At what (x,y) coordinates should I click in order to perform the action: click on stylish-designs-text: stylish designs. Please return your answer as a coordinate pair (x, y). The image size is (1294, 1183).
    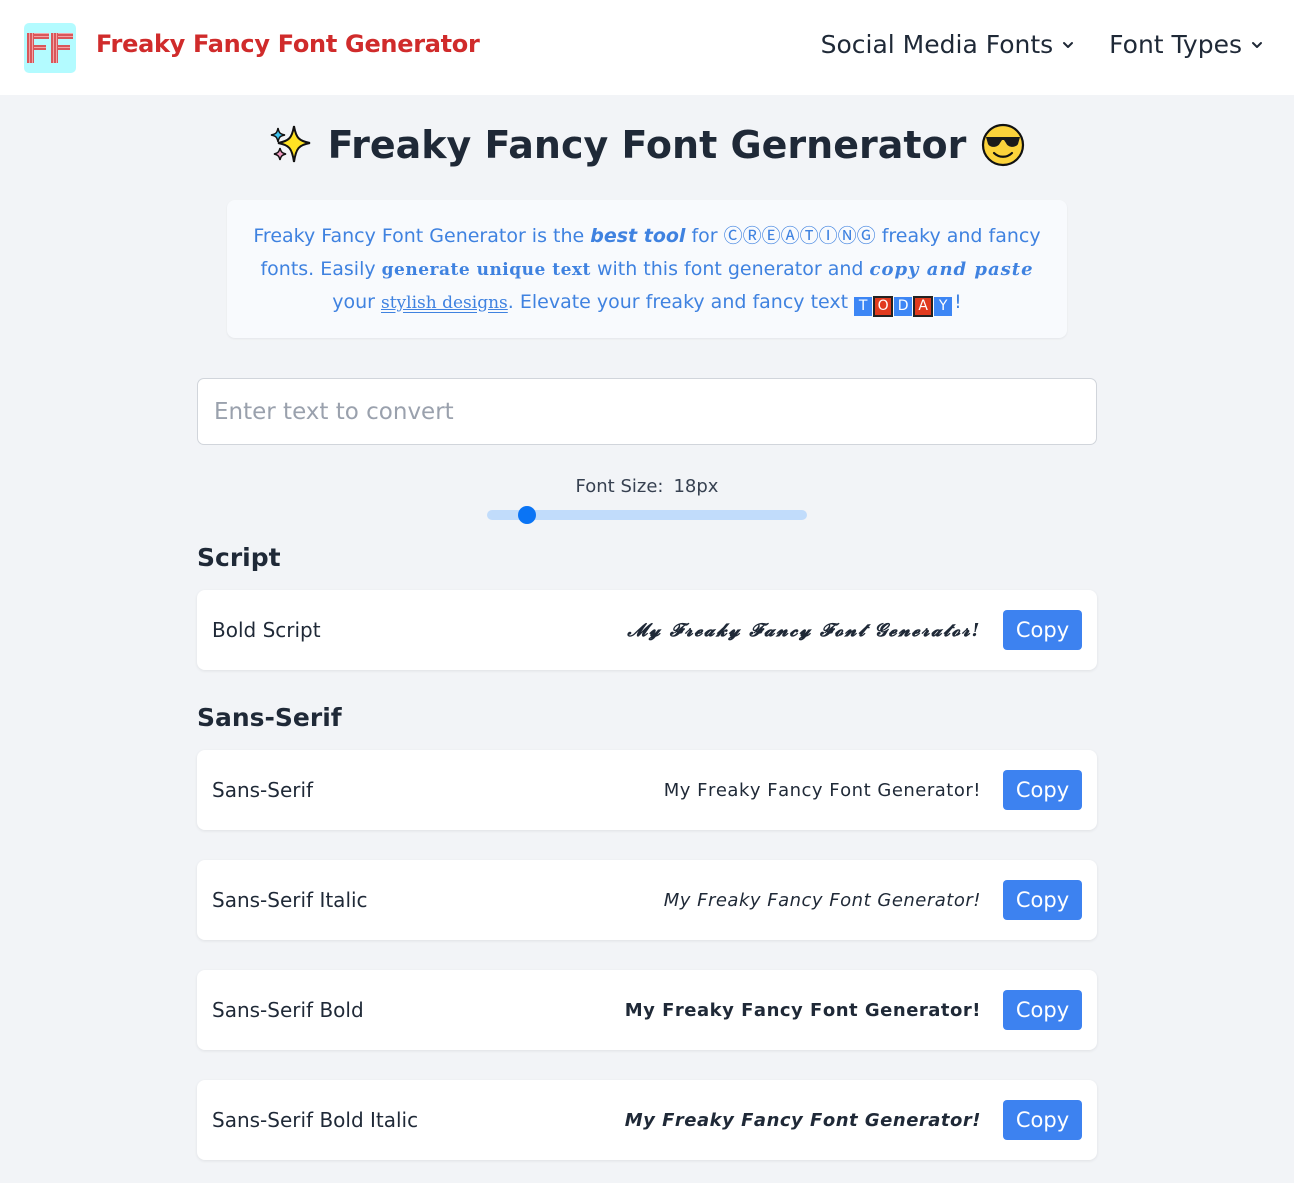
    Looking at the image, I should click on (444, 303).